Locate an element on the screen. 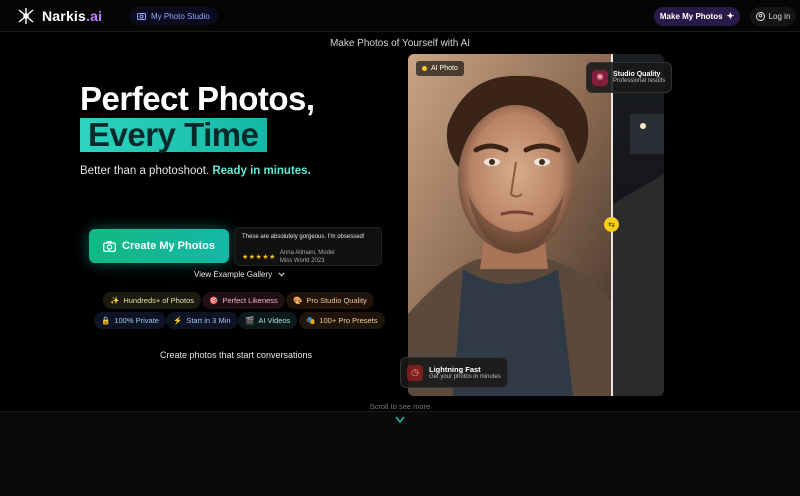 Image resolution: width=800 pixels, height=496 pixels. ai-photo-tag: AI Photo is located at coordinates (440, 68).